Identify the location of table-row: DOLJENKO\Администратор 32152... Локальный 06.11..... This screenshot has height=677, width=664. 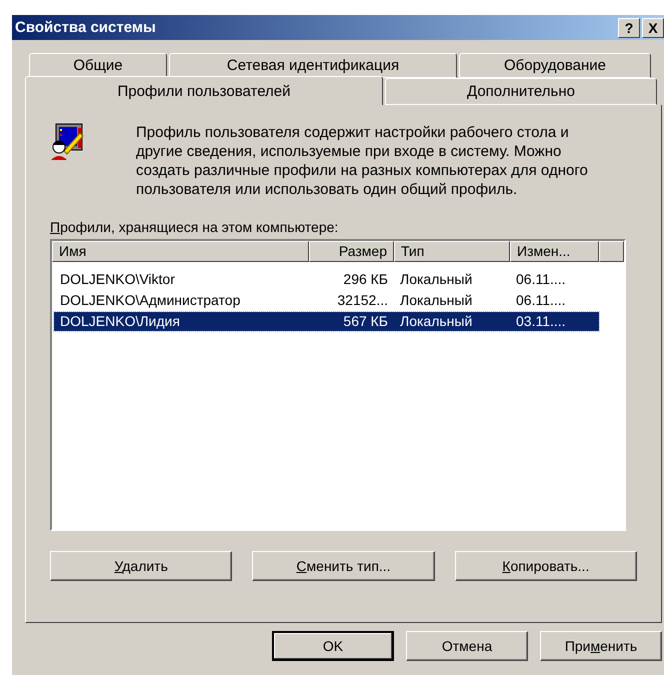
(326, 300).